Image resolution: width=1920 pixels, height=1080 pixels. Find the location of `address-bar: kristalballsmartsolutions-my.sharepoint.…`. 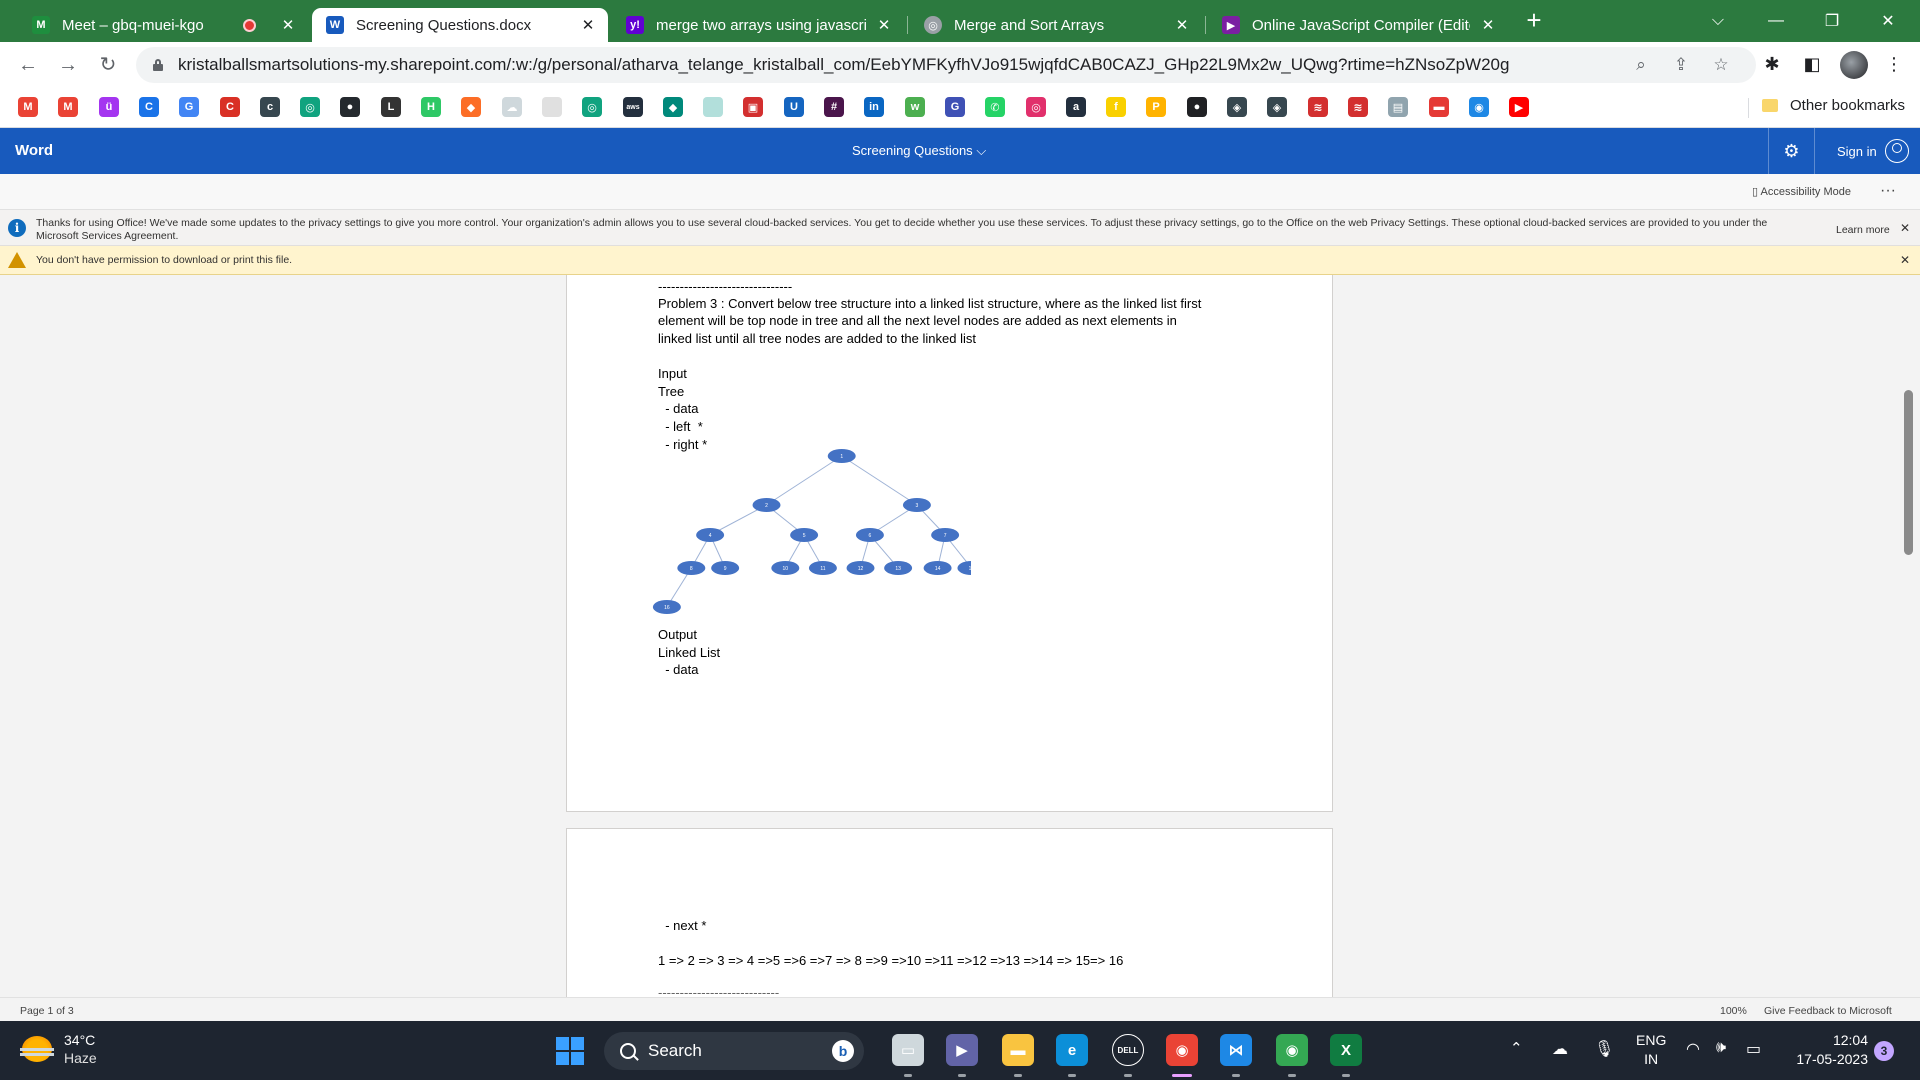

address-bar: kristalballsmartsolutions-my.sharepoint.… is located at coordinates (946, 65).